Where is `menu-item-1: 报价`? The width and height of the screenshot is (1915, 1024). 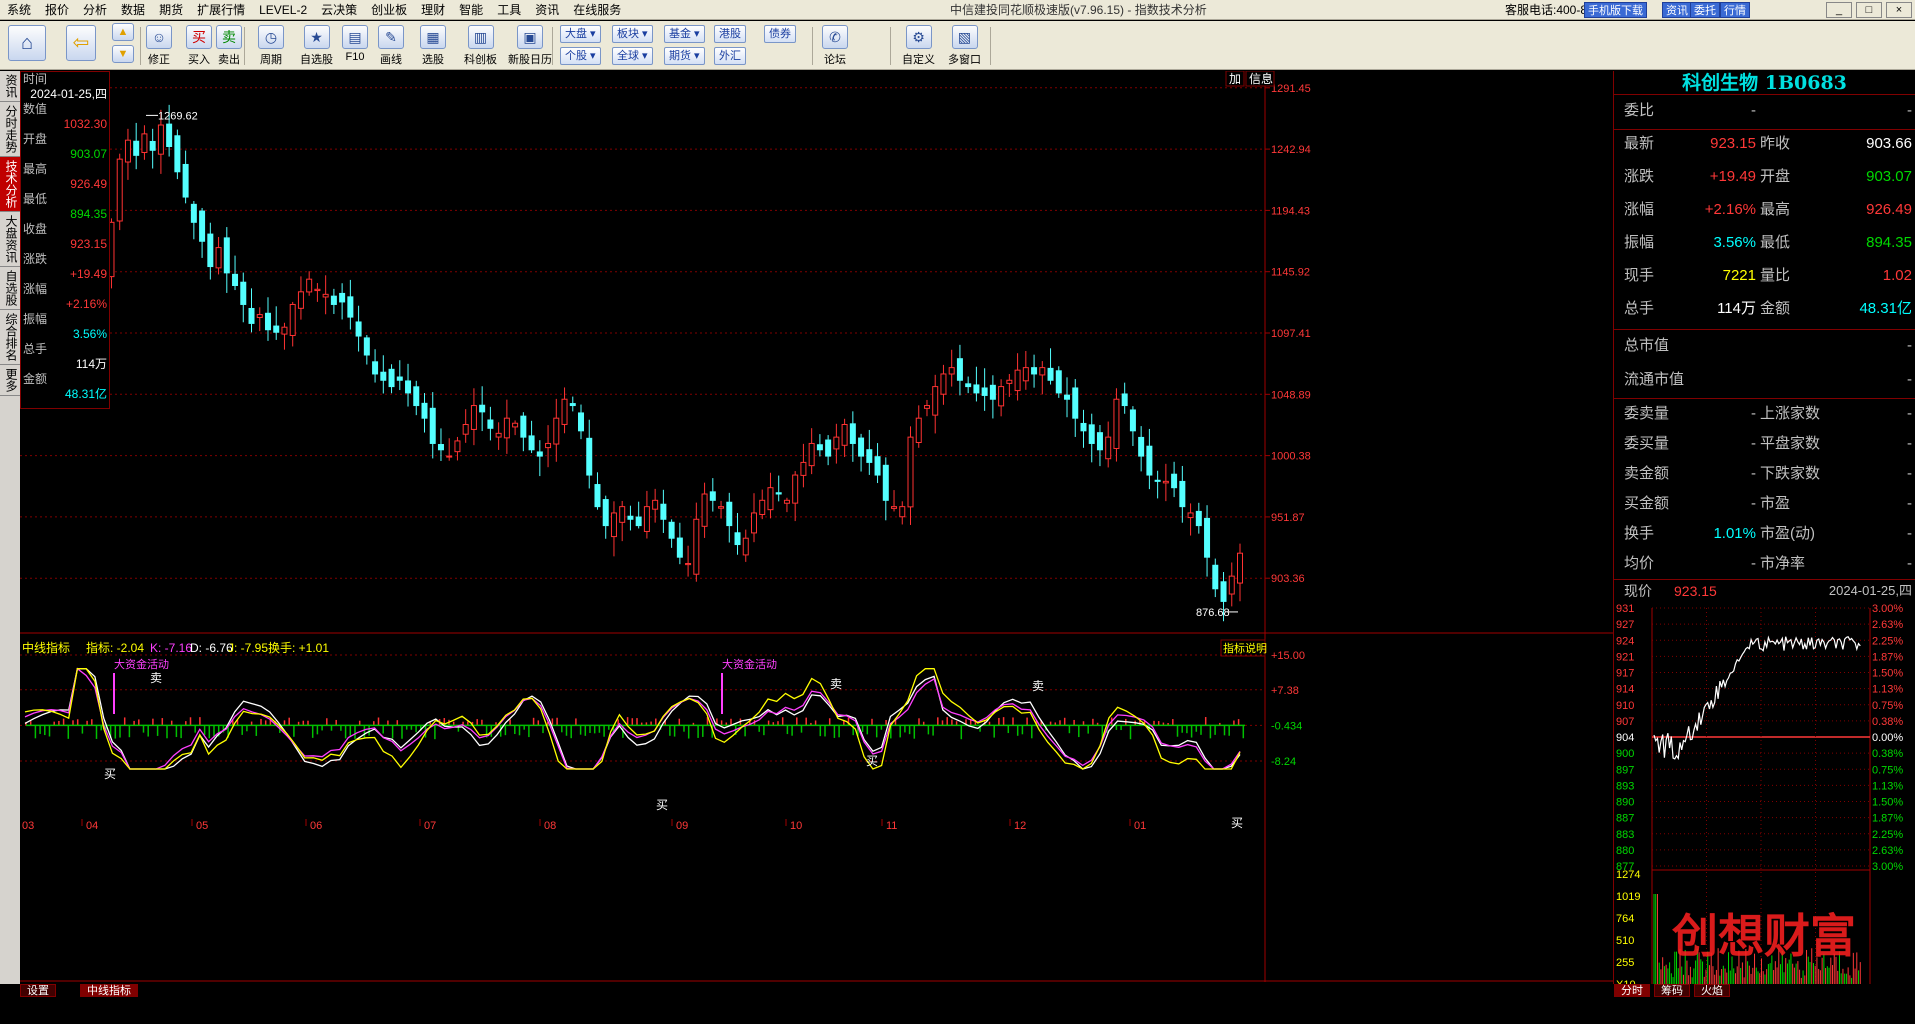 menu-item-1: 报价 is located at coordinates (57, 10).